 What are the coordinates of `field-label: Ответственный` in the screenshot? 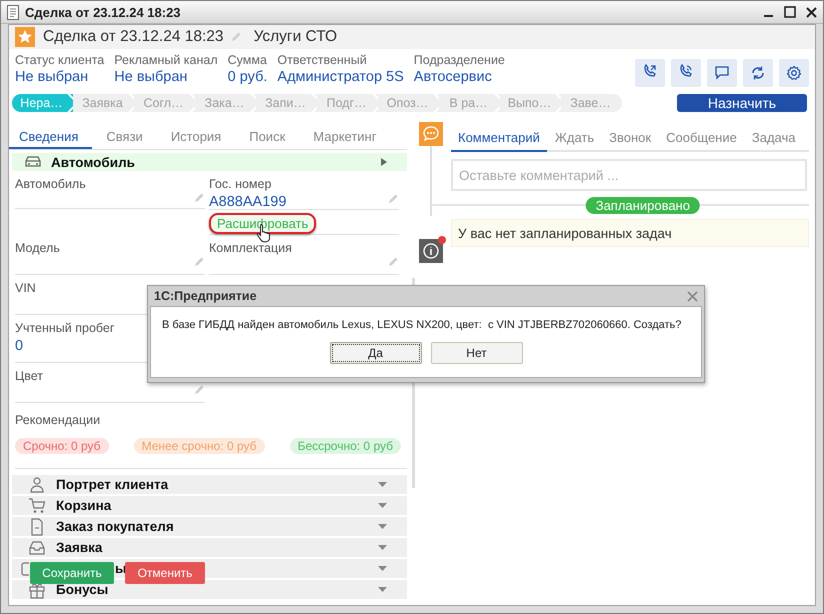 It's located at (322, 60).